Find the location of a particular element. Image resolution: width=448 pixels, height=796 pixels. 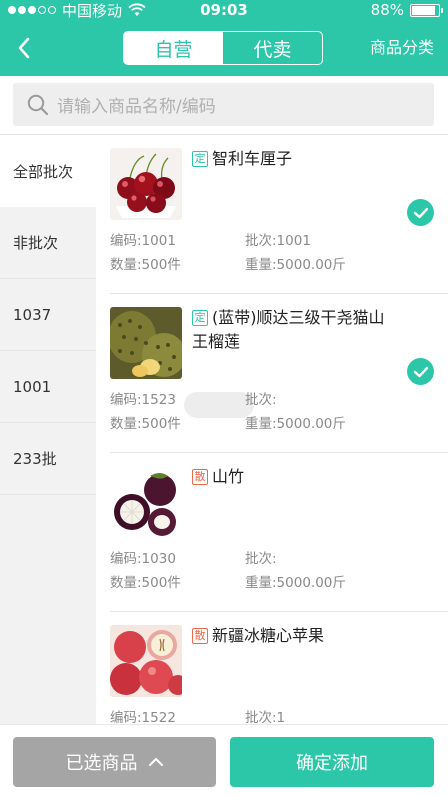

product-name-row: 散新疆冰糖心苹果 is located at coordinates (294, 636).